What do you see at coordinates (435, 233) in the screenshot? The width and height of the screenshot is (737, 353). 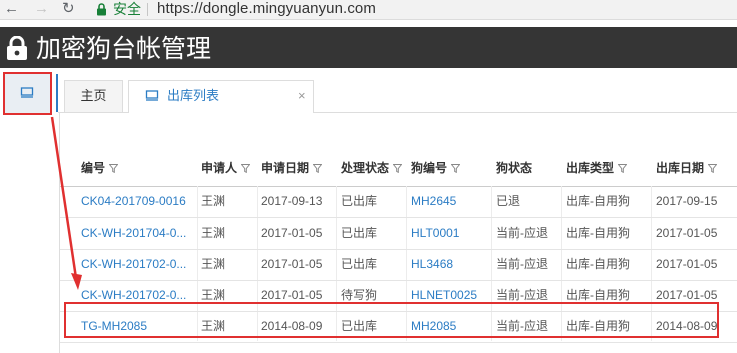 I see `cell-dongle-number-link: HLT0001` at bounding box center [435, 233].